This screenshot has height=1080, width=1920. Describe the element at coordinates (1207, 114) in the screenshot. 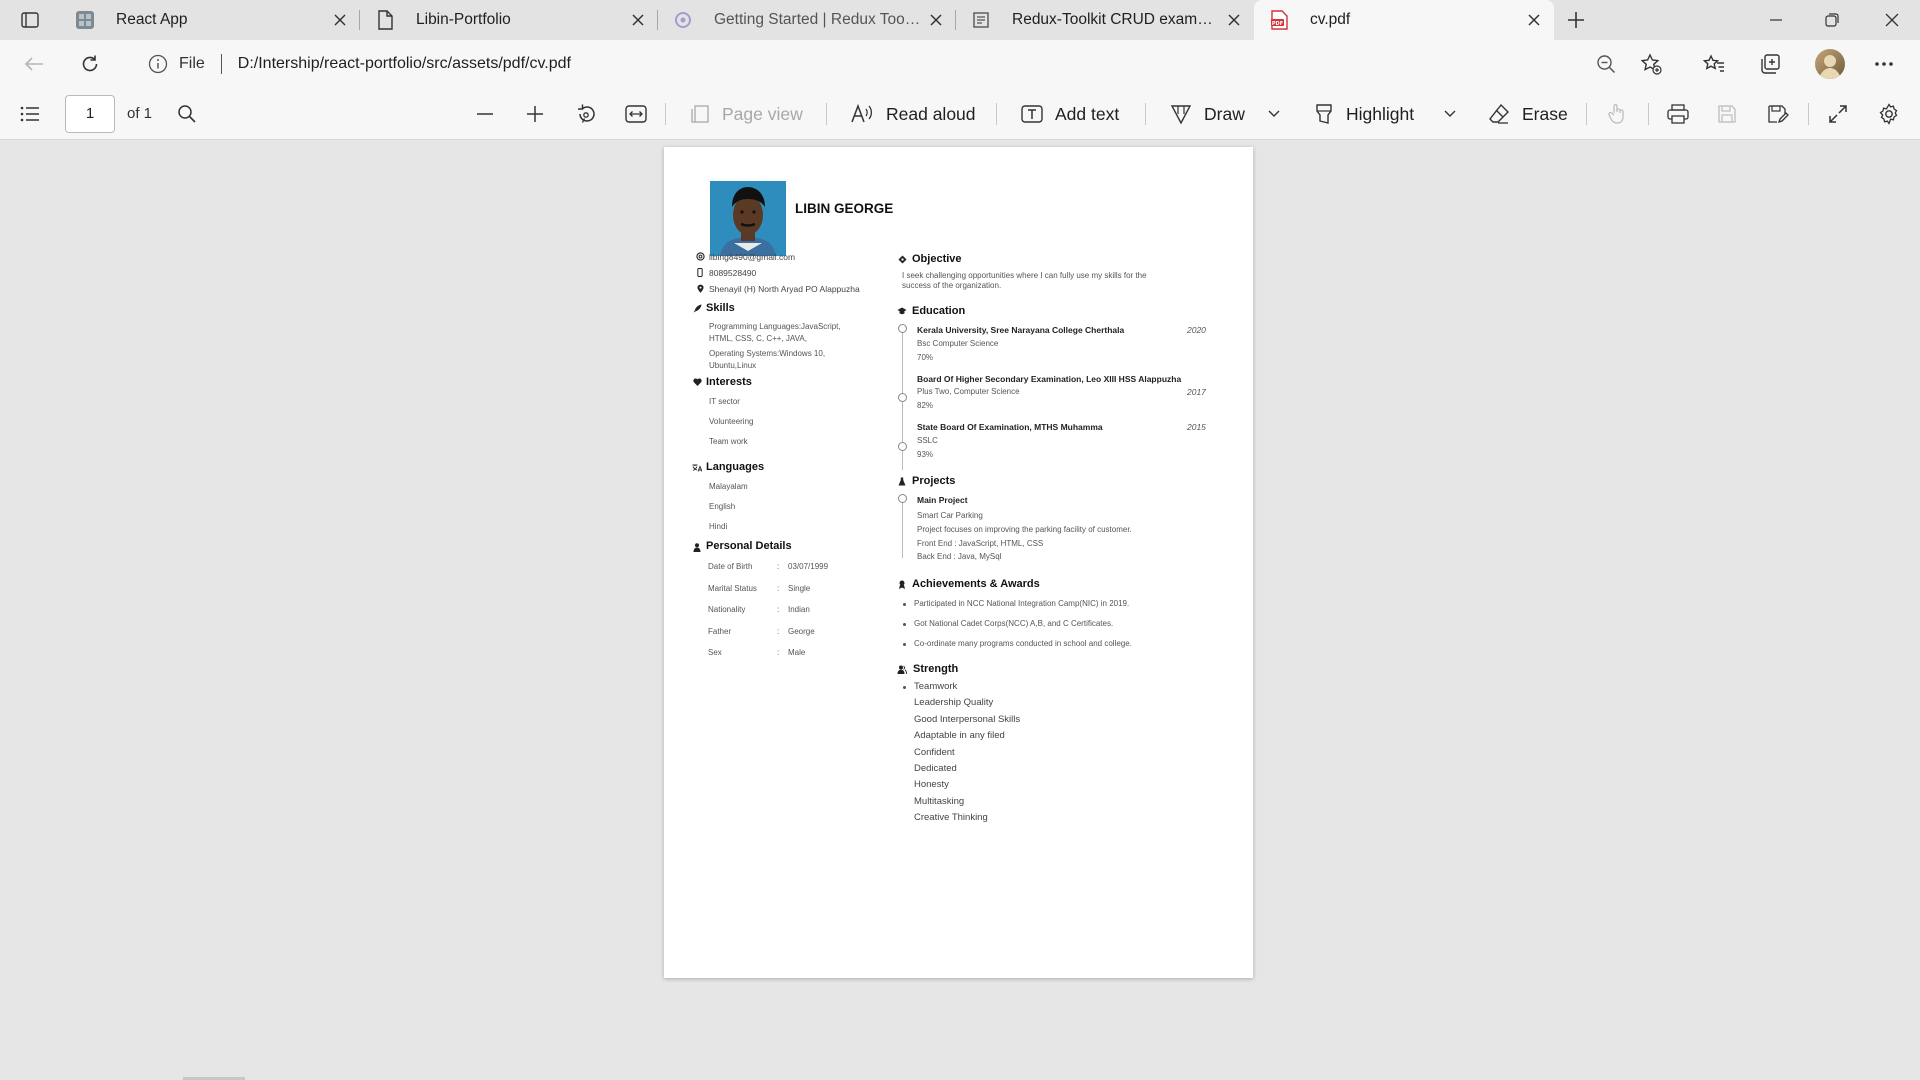

I see `draw-button: Draw` at that location.